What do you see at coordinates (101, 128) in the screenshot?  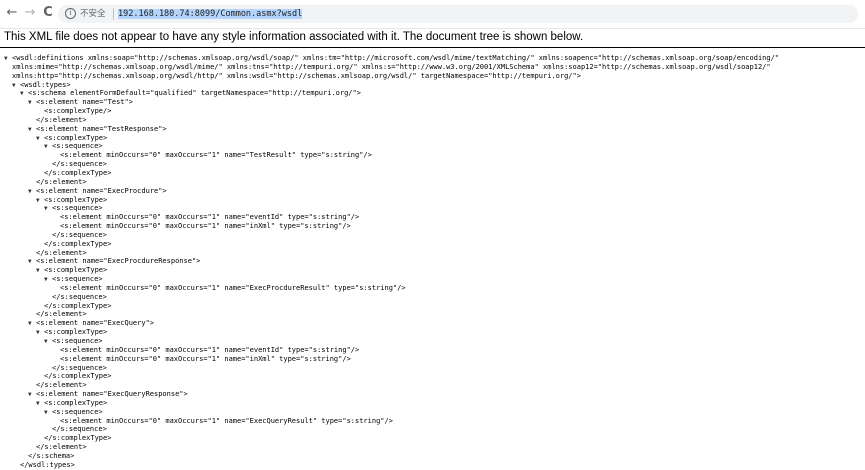 I see `xml-line-text: <s:element name="TestResponse">` at bounding box center [101, 128].